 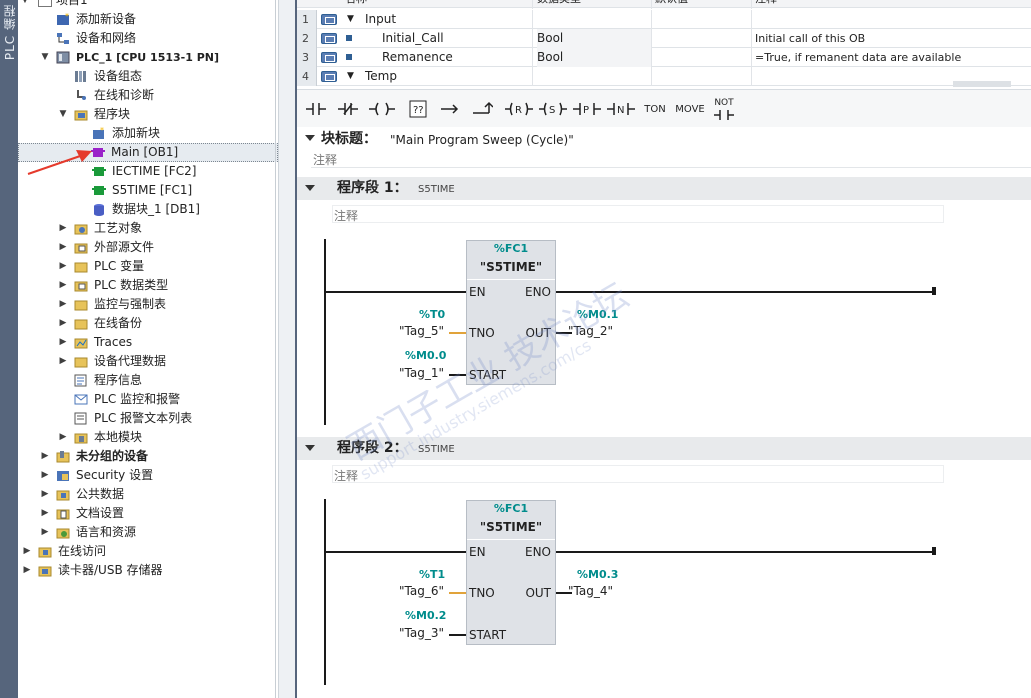 I want to click on tree-item-plc: ▼ PLC_1 [CPU 1513-1 PN], so click(x=148, y=57).